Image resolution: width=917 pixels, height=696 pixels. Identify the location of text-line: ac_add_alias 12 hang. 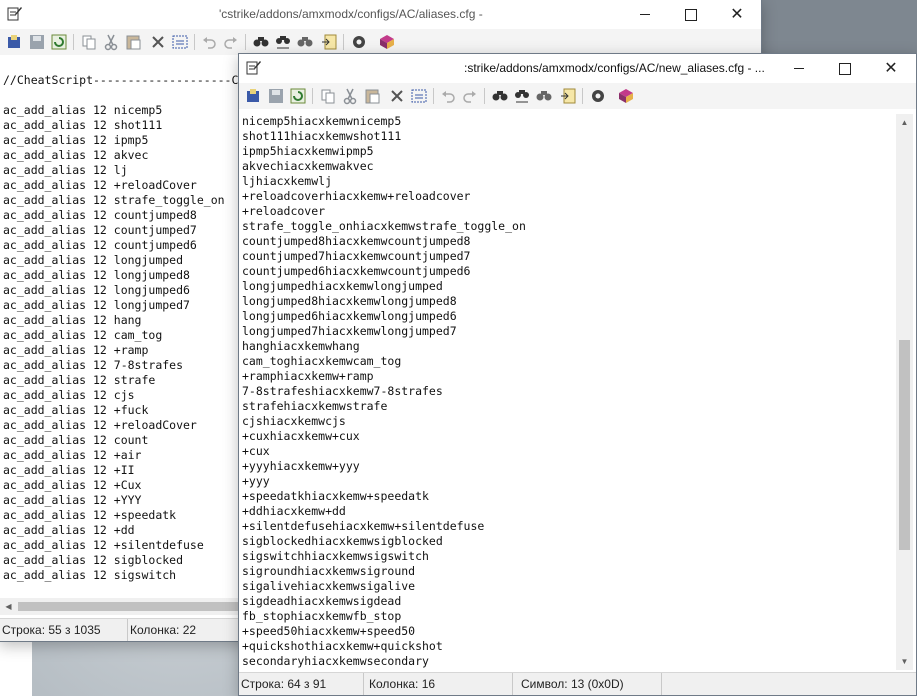
(72, 320).